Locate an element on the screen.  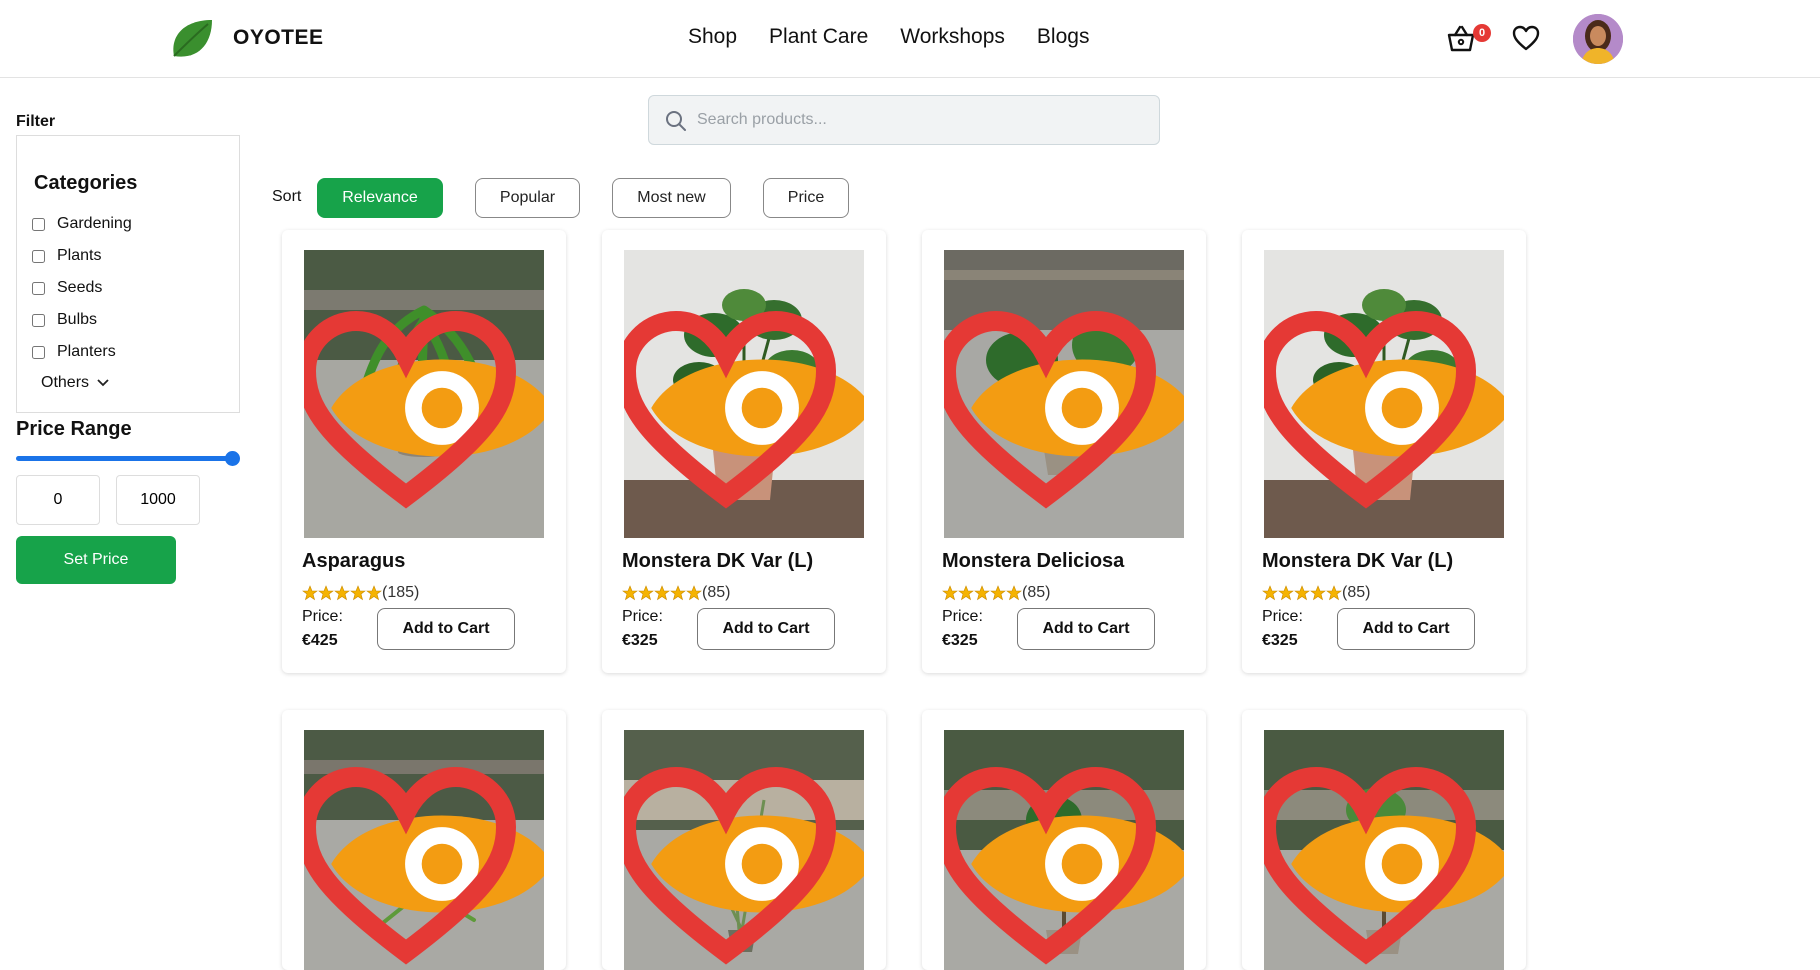
price-min-input is located at coordinates (58, 500).